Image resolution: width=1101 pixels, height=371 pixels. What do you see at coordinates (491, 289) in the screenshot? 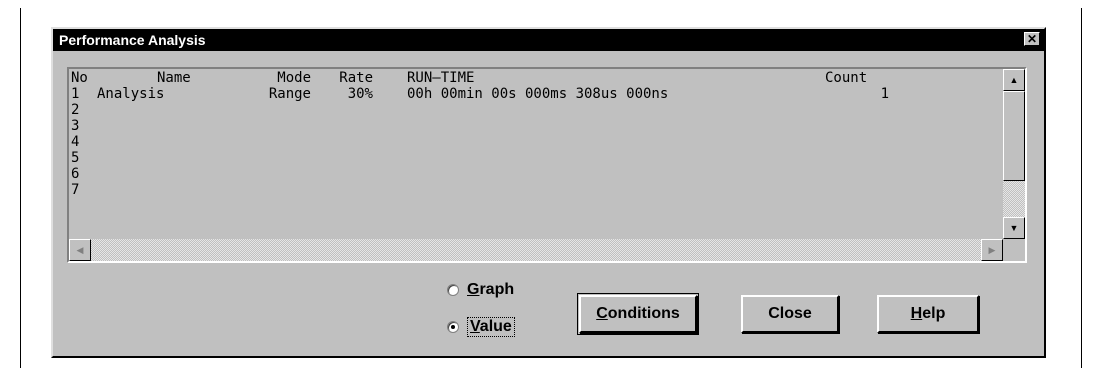
I see `graph-radio-label: Graph` at bounding box center [491, 289].